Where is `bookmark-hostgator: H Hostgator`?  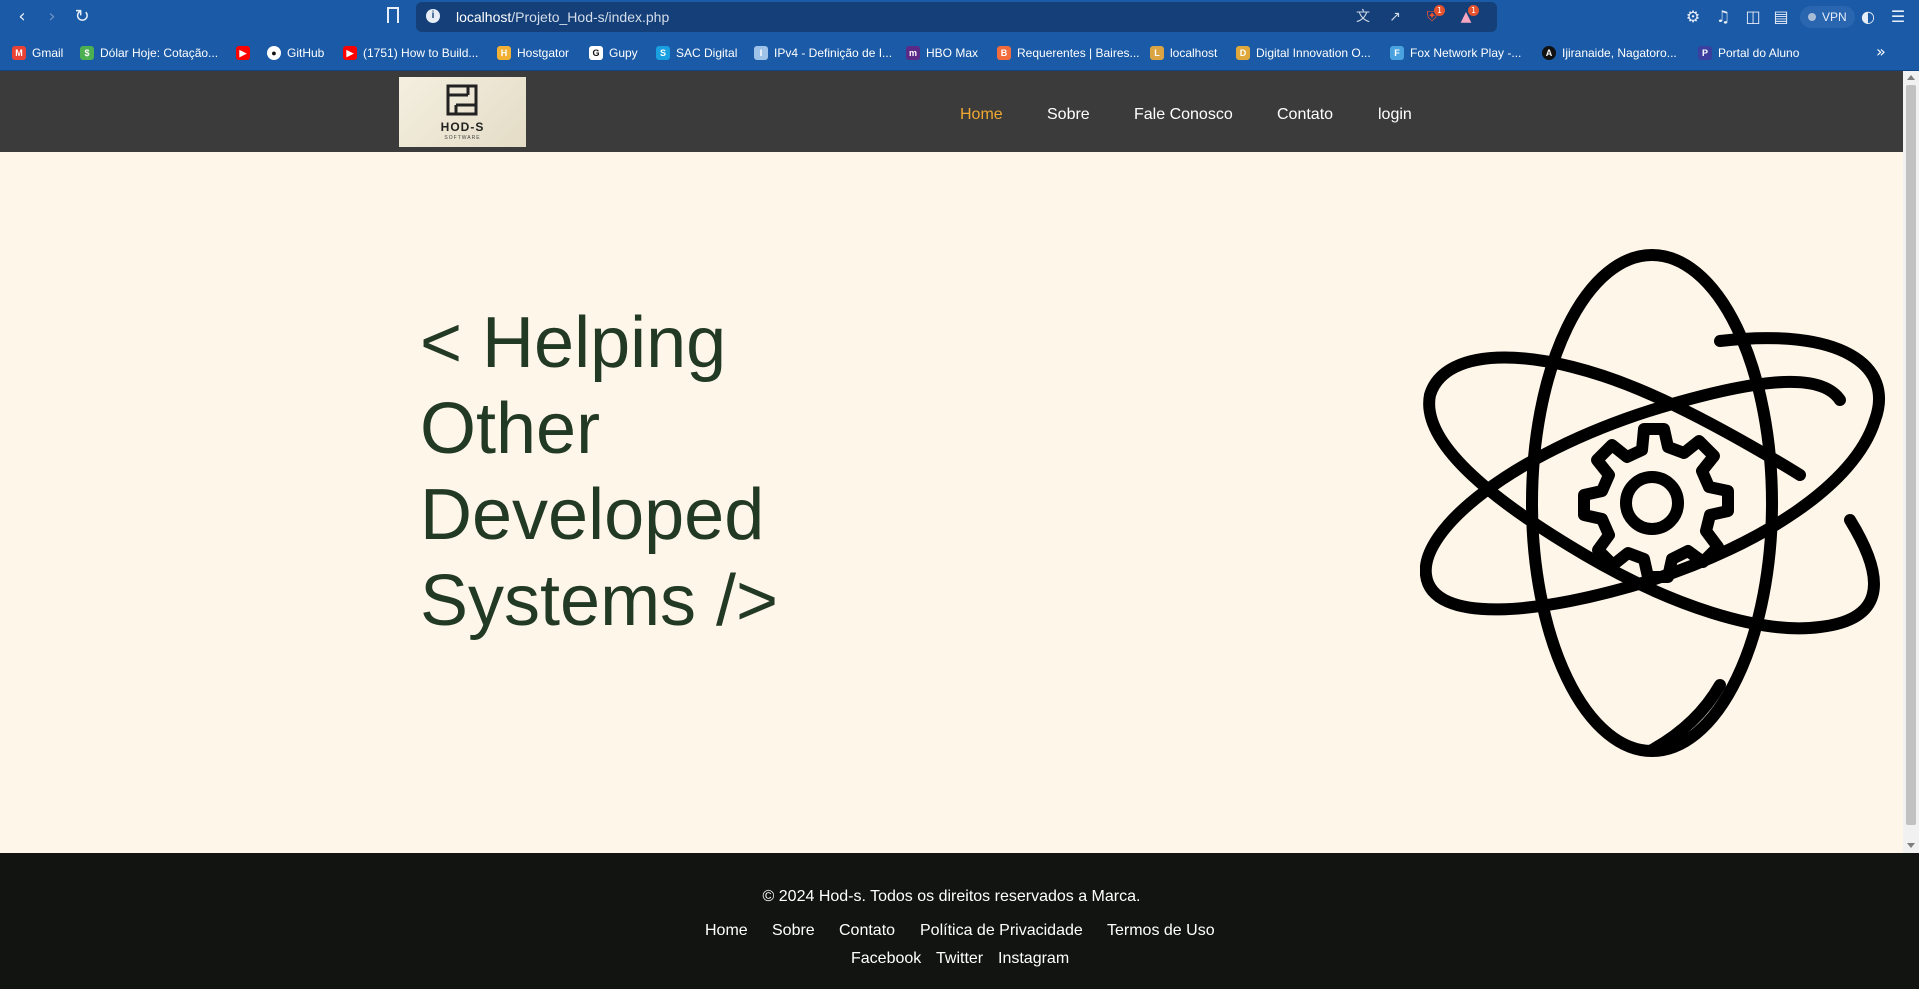
bookmark-hostgator: H Hostgator is located at coordinates (533, 53).